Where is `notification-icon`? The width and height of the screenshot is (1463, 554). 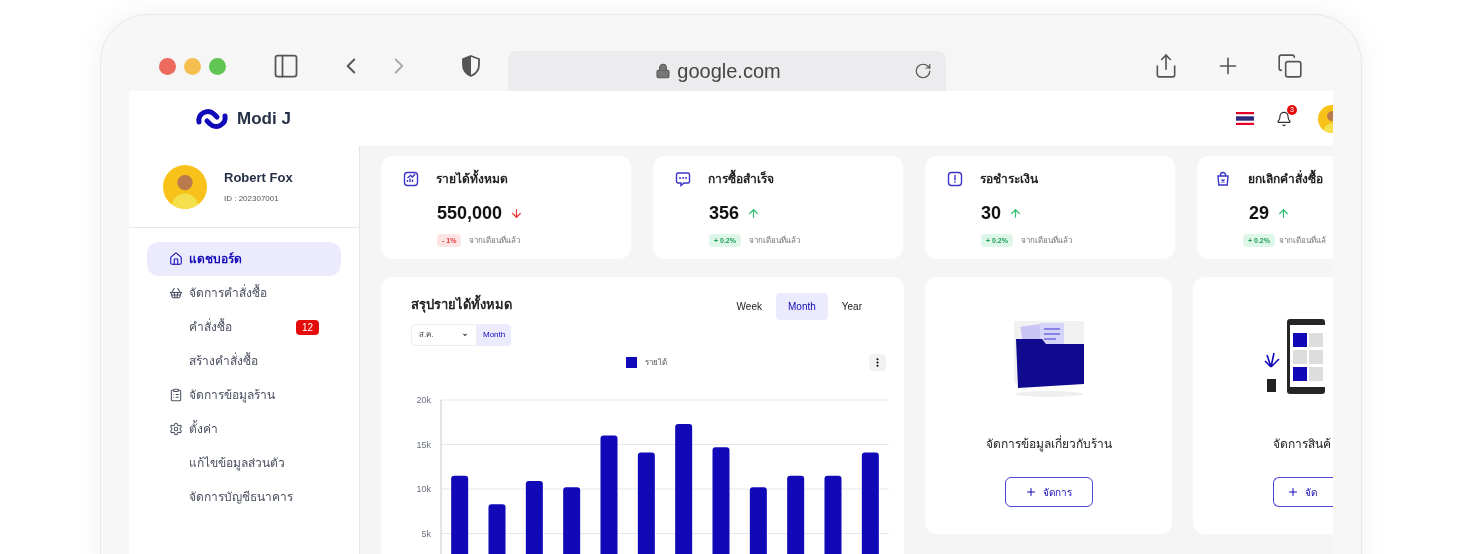
notification-icon is located at coordinates (1284, 118).